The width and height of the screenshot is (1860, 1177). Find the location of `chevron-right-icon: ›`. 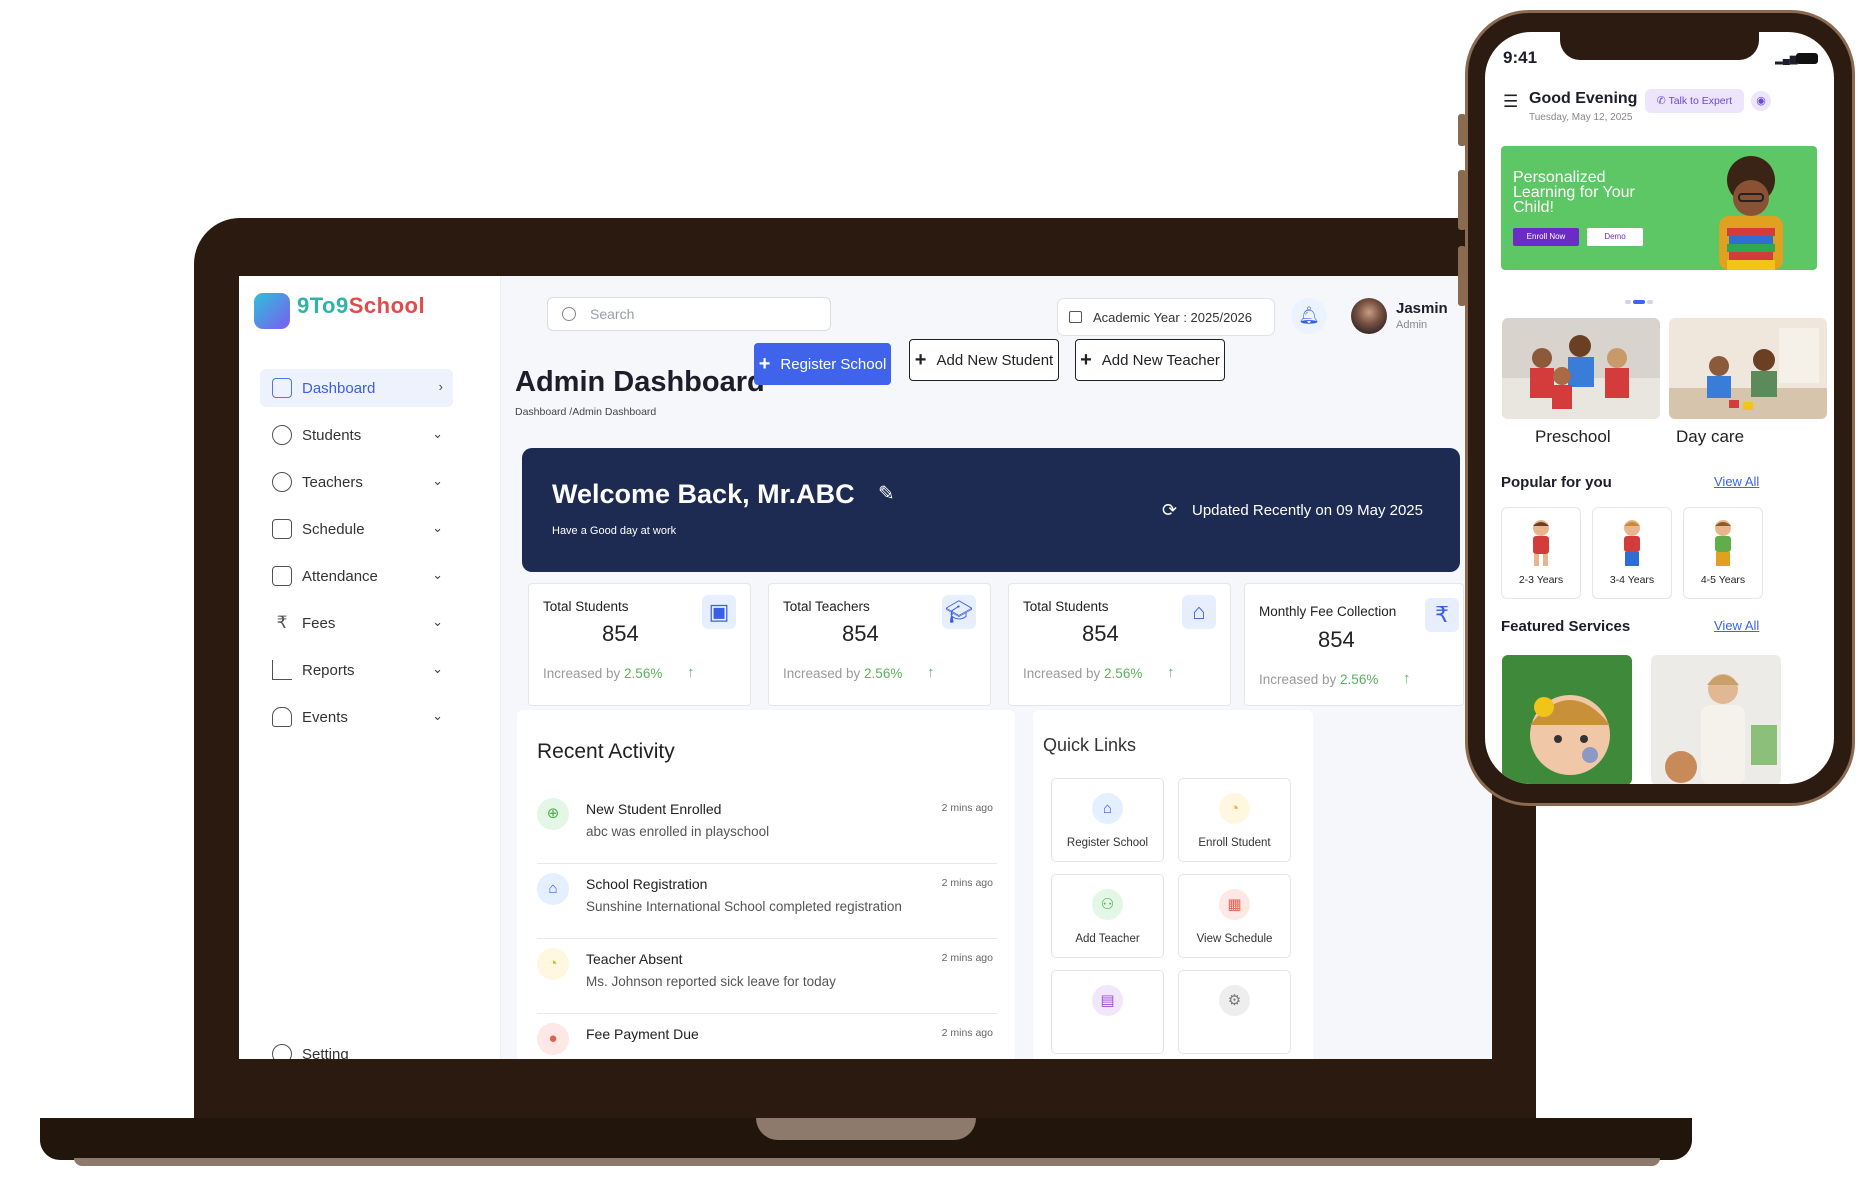

chevron-right-icon: › is located at coordinates (440, 386).